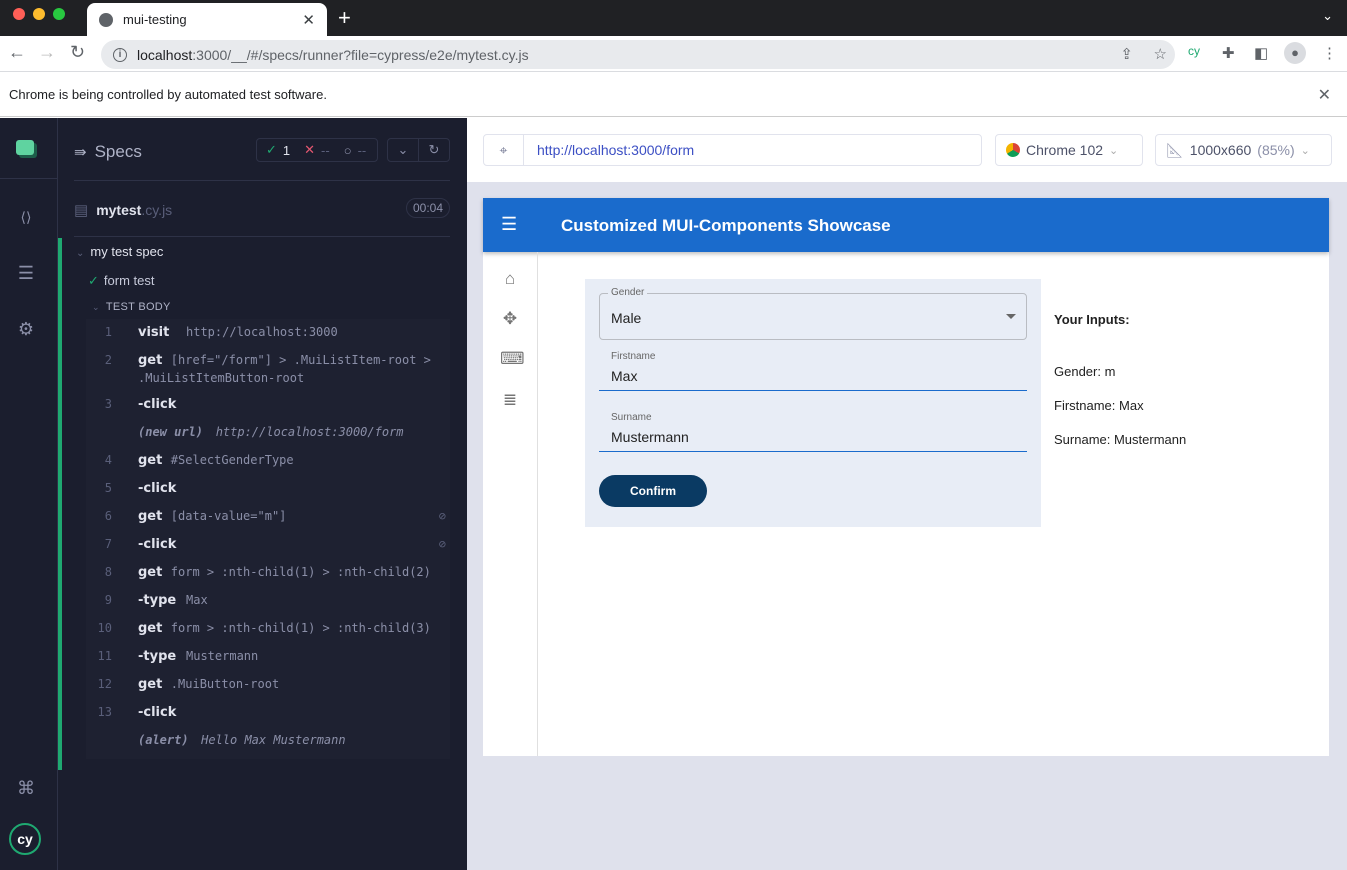 This screenshot has height=870, width=1347. Describe the element at coordinates (1175, 149) in the screenshot. I see `ruler-icon: 📐︎` at that location.